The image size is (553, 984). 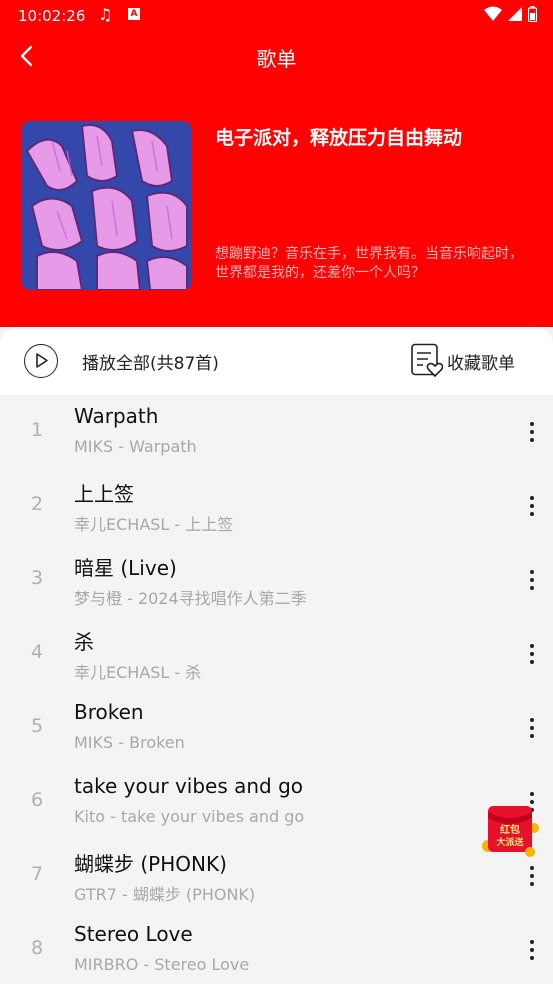 What do you see at coordinates (532, 14) in the screenshot?
I see `battery-icon` at bounding box center [532, 14].